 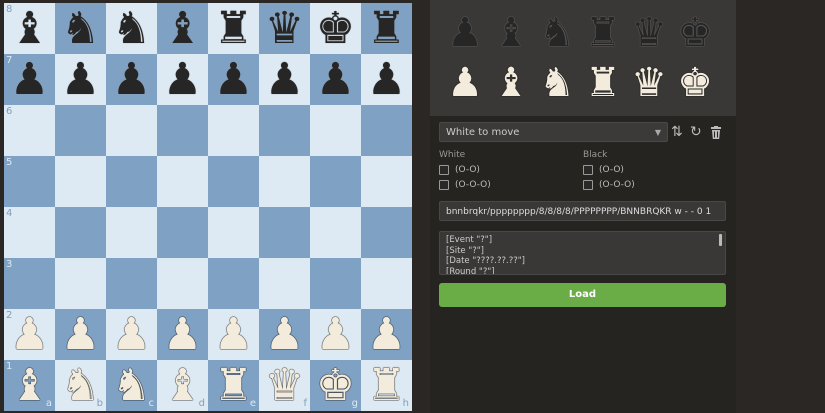 I want to click on square-e5, so click(x=233, y=181).